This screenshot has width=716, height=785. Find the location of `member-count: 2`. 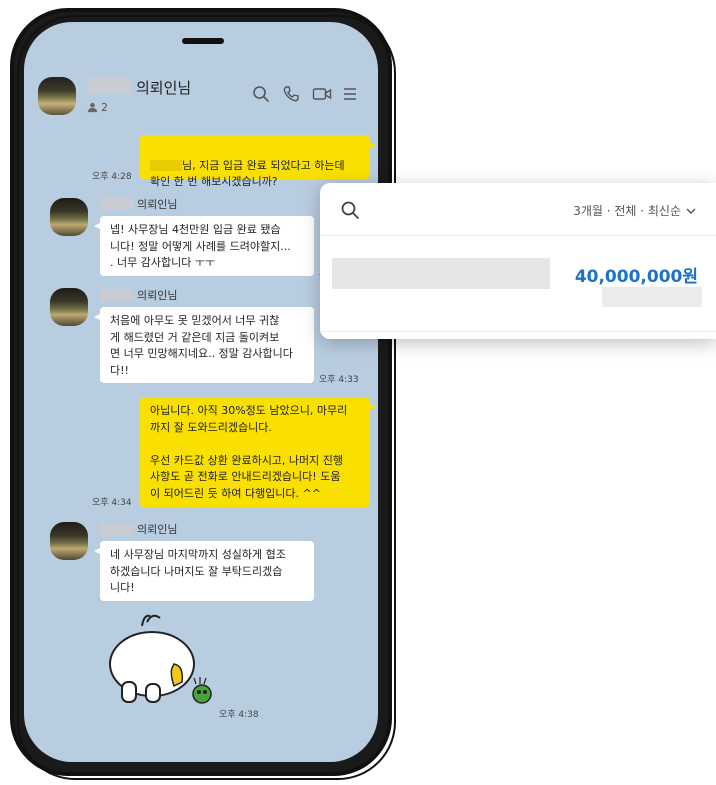

member-count: 2 is located at coordinates (97, 107).